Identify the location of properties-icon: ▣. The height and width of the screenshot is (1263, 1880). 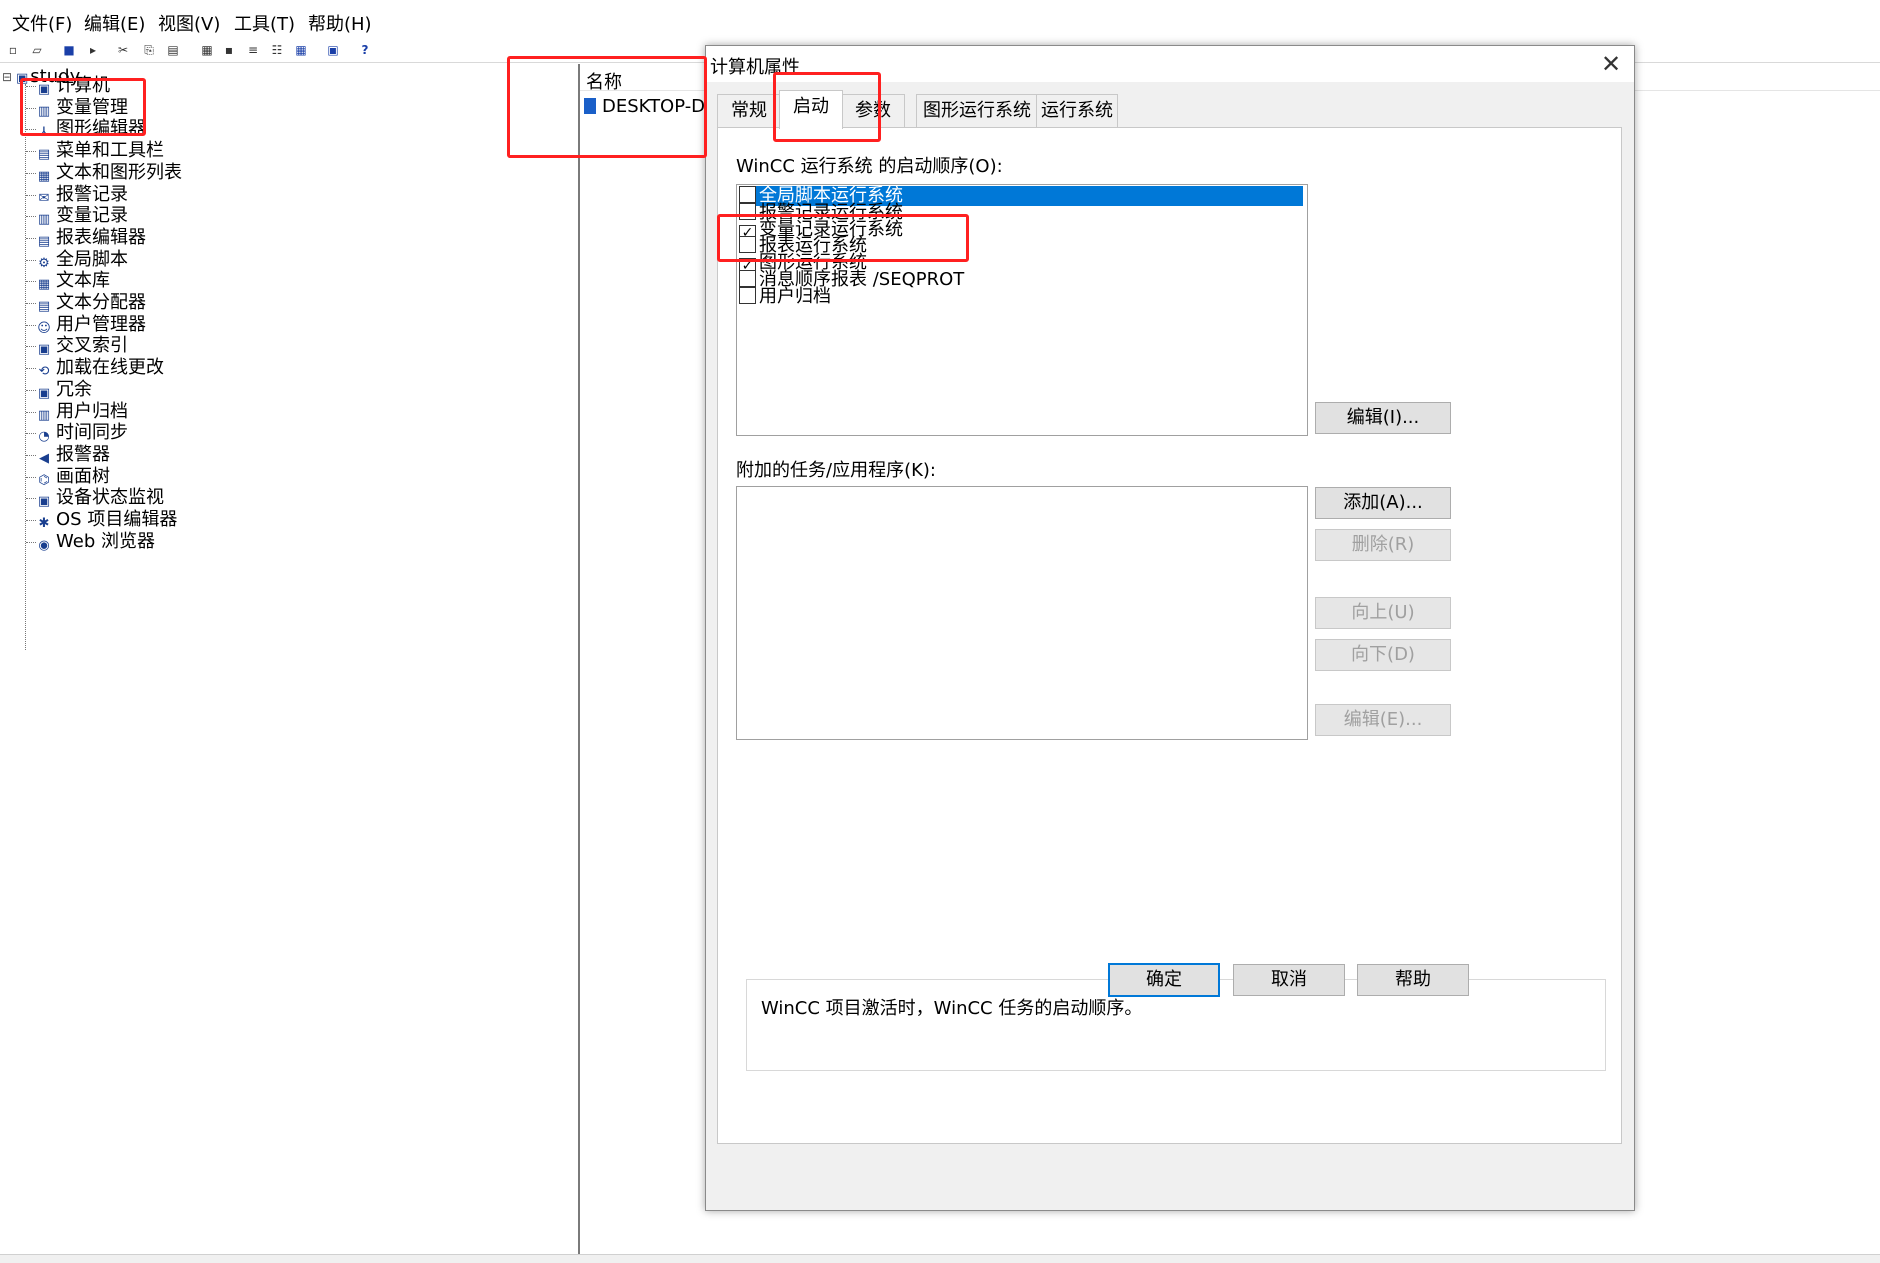
(333, 50).